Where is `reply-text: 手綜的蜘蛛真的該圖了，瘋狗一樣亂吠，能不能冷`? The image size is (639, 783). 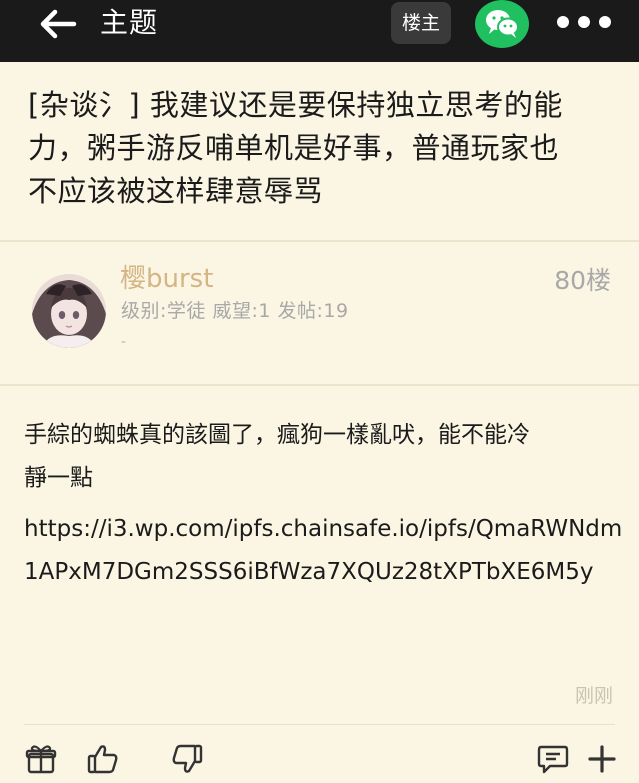
reply-text: 手綜的蜘蛛真的該圖了，瘋狗一樣亂吠，能不能冷 is located at coordinates (277, 435).